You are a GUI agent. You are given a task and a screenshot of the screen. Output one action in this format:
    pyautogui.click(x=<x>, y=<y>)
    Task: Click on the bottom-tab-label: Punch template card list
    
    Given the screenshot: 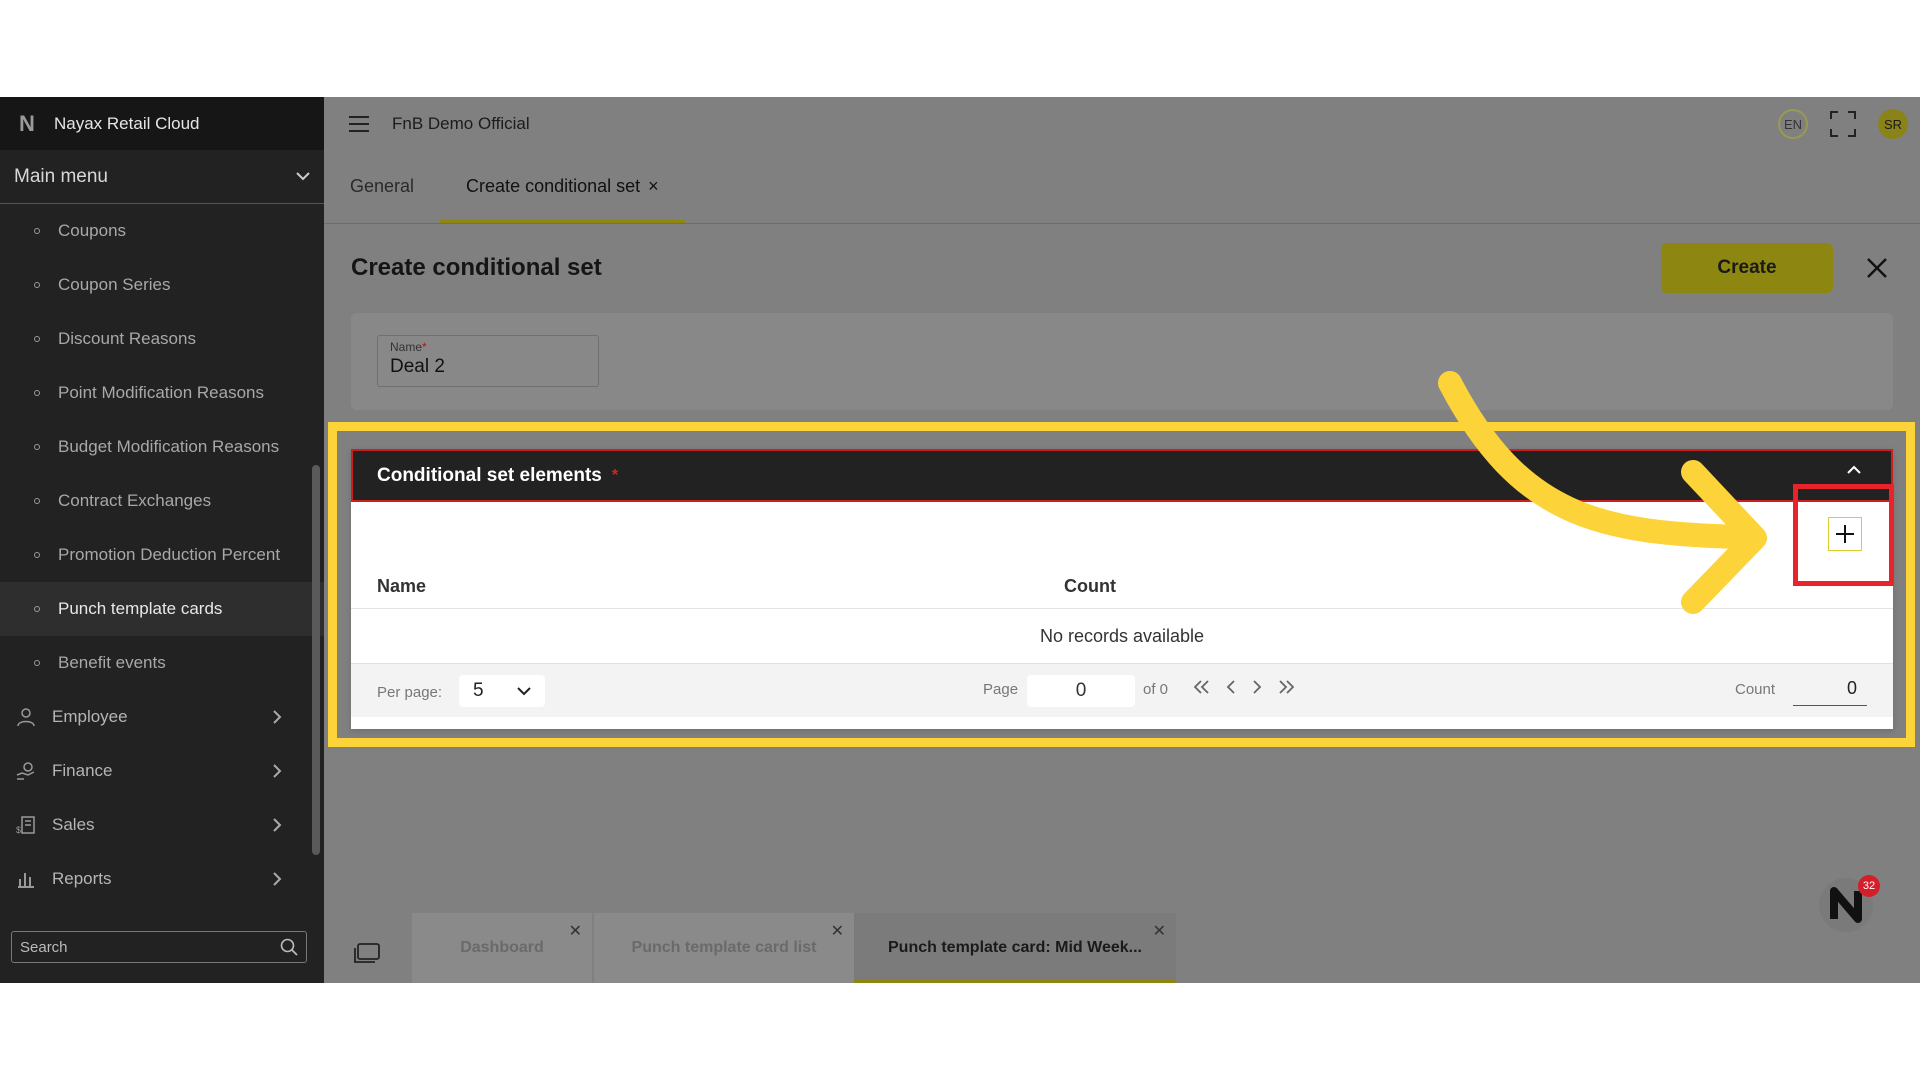 What is the action you would take?
    pyautogui.click(x=724, y=947)
    